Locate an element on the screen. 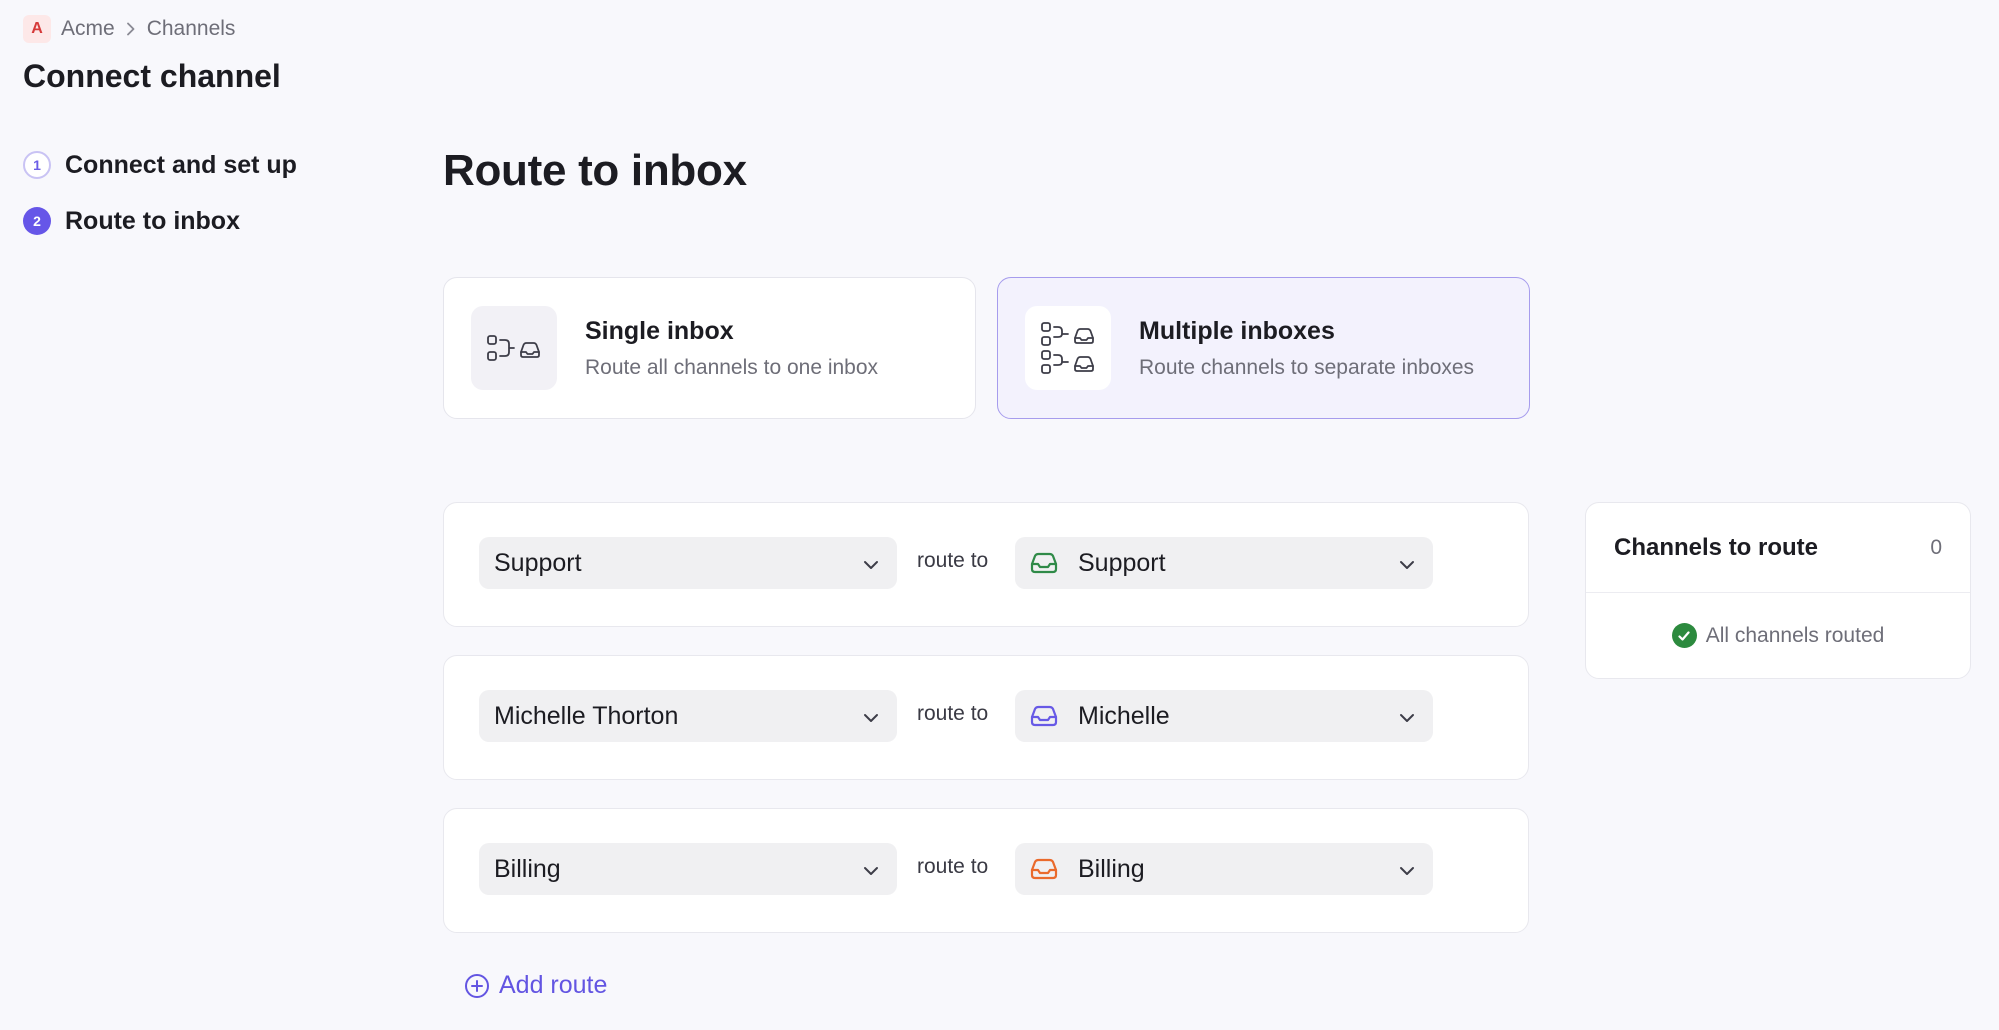 This screenshot has height=1030, width=1999. add-route-label: Add route is located at coordinates (553, 985).